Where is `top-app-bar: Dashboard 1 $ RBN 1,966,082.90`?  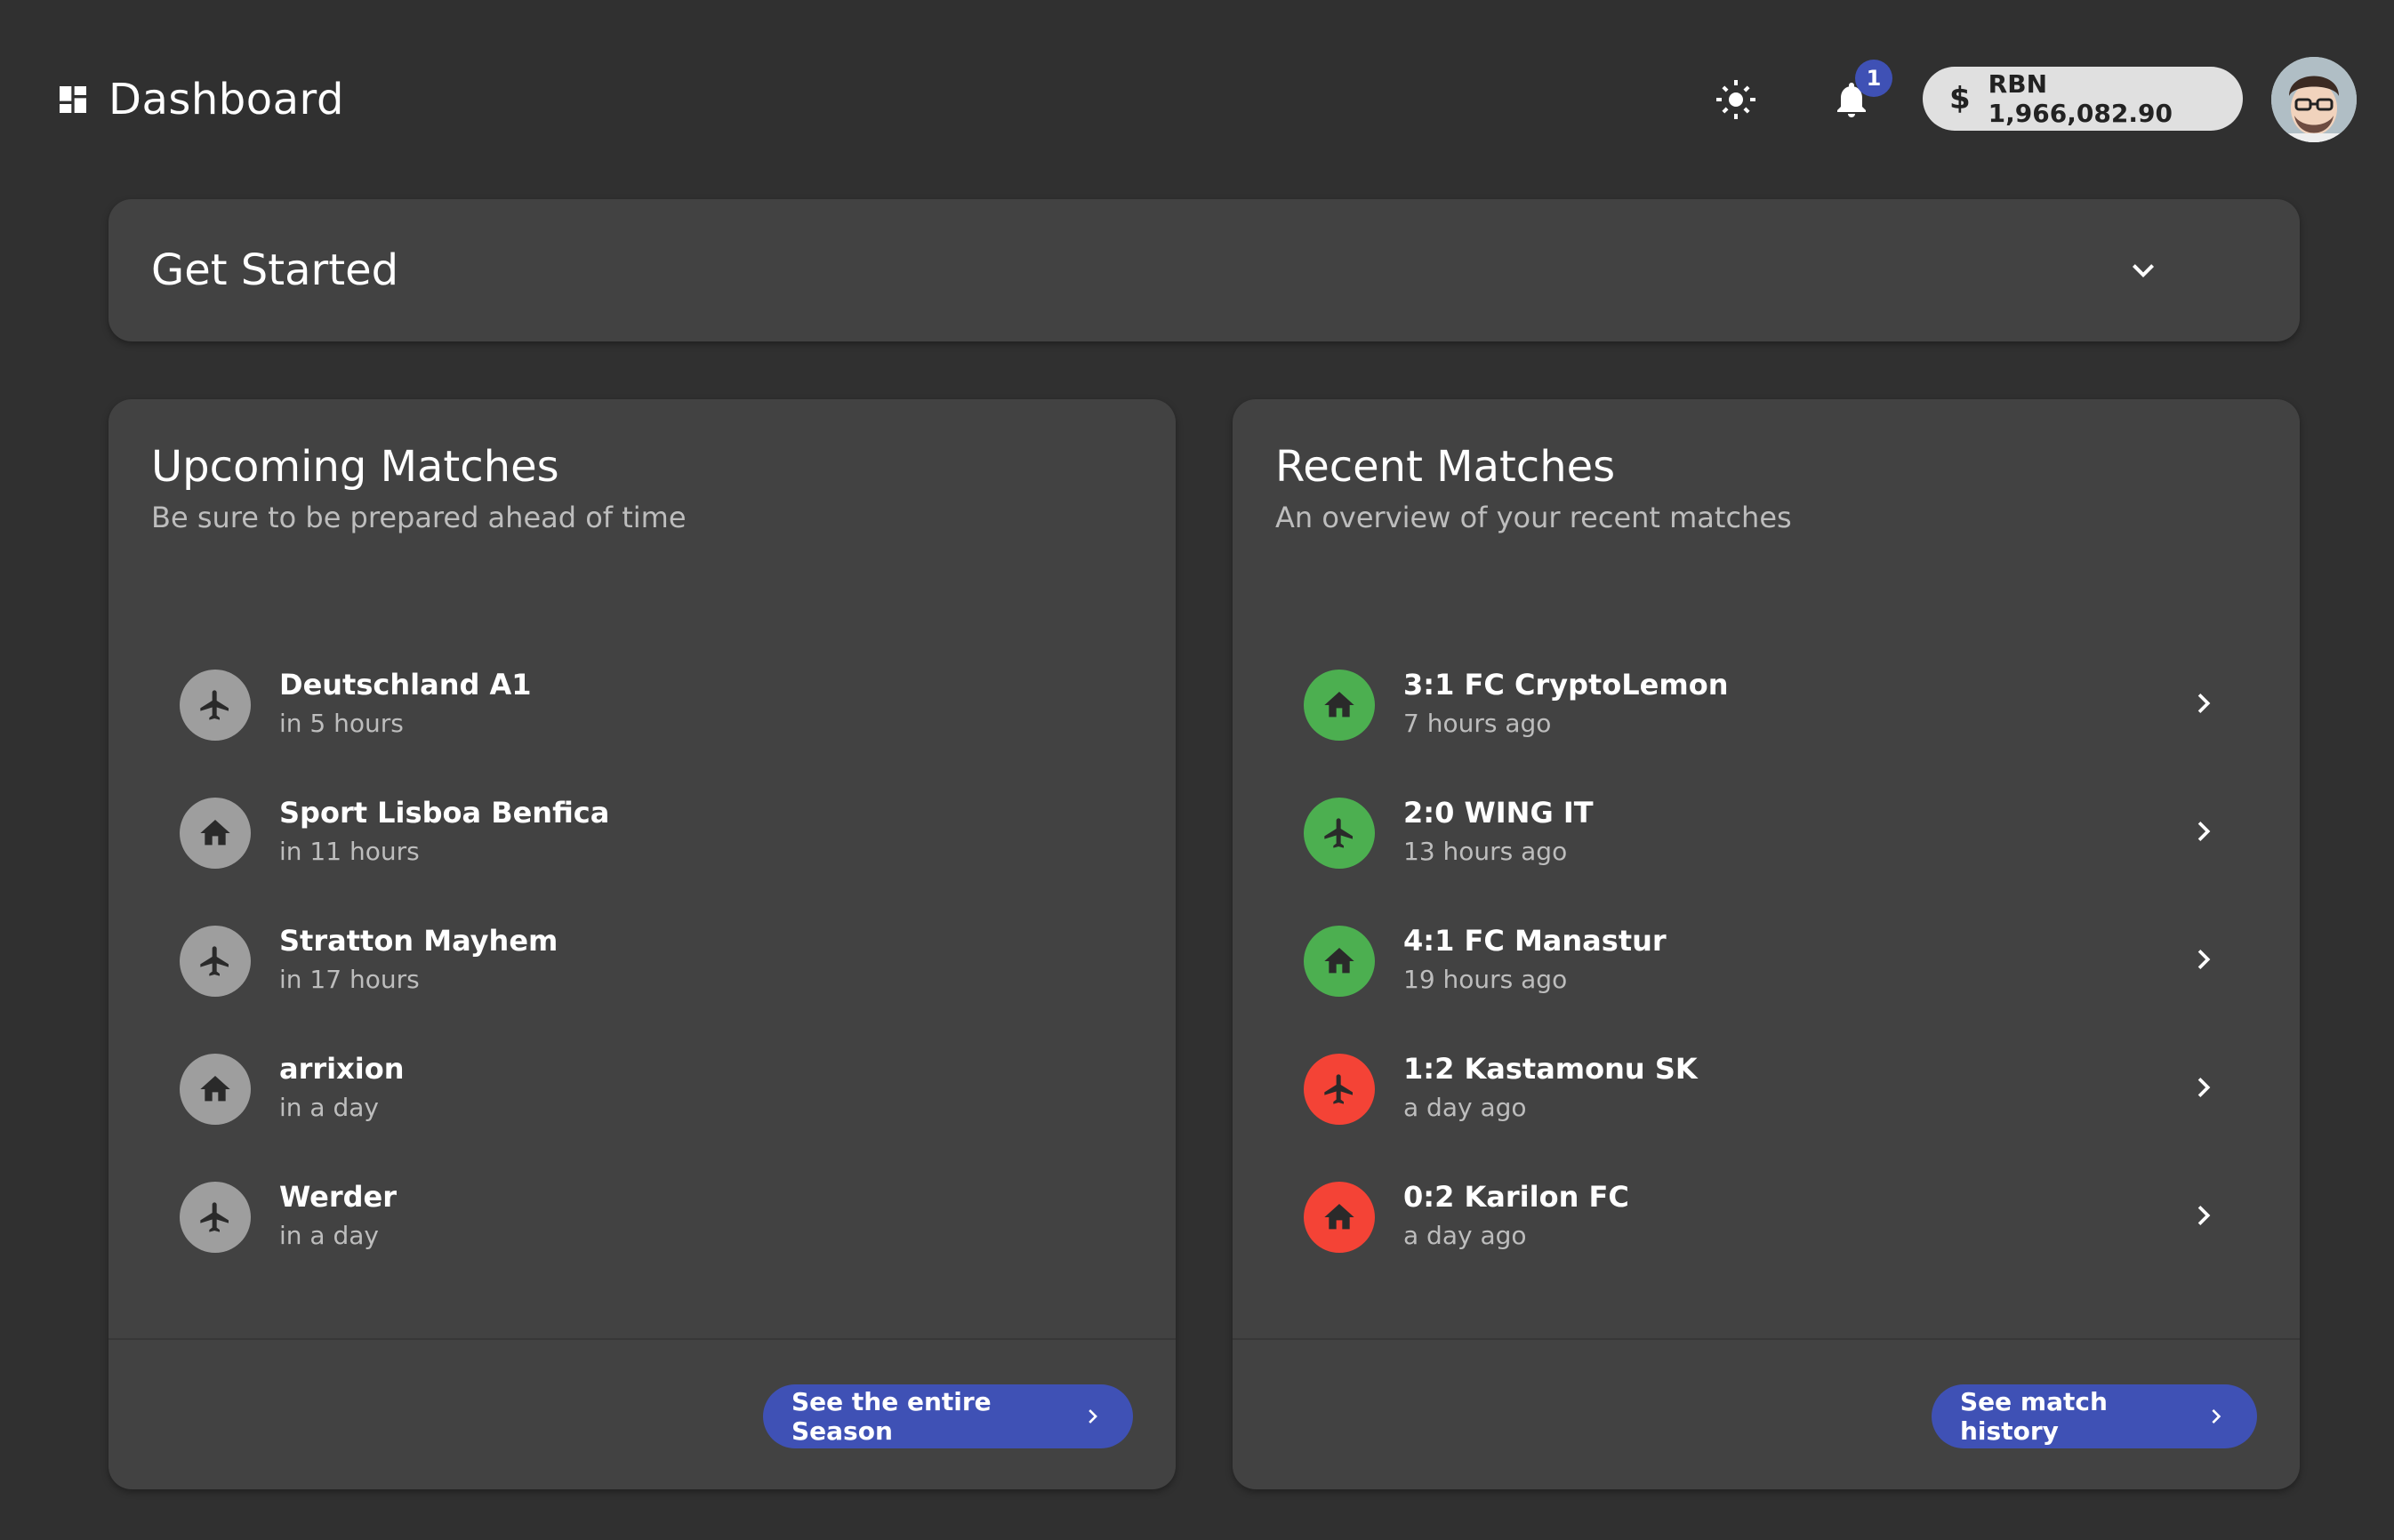 top-app-bar: Dashboard 1 $ RBN 1,966,082.90 is located at coordinates (1197, 98).